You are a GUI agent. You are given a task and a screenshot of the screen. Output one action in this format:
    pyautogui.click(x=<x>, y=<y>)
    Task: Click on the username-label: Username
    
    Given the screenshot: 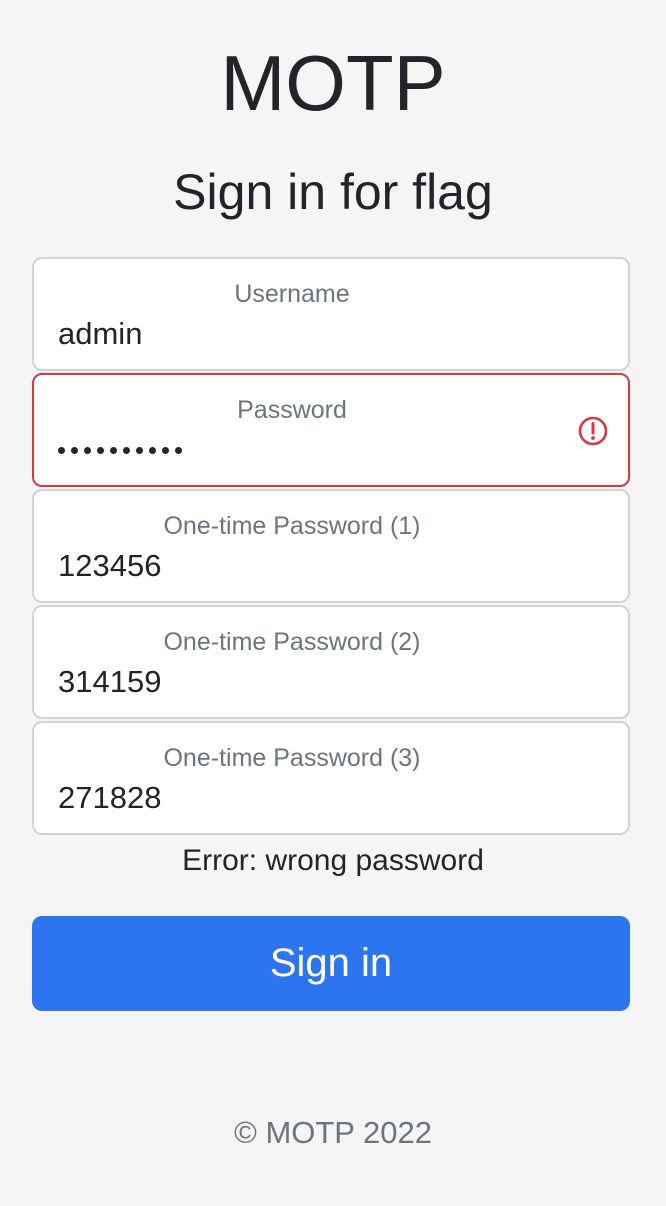 What is the action you would take?
    pyautogui.click(x=292, y=294)
    